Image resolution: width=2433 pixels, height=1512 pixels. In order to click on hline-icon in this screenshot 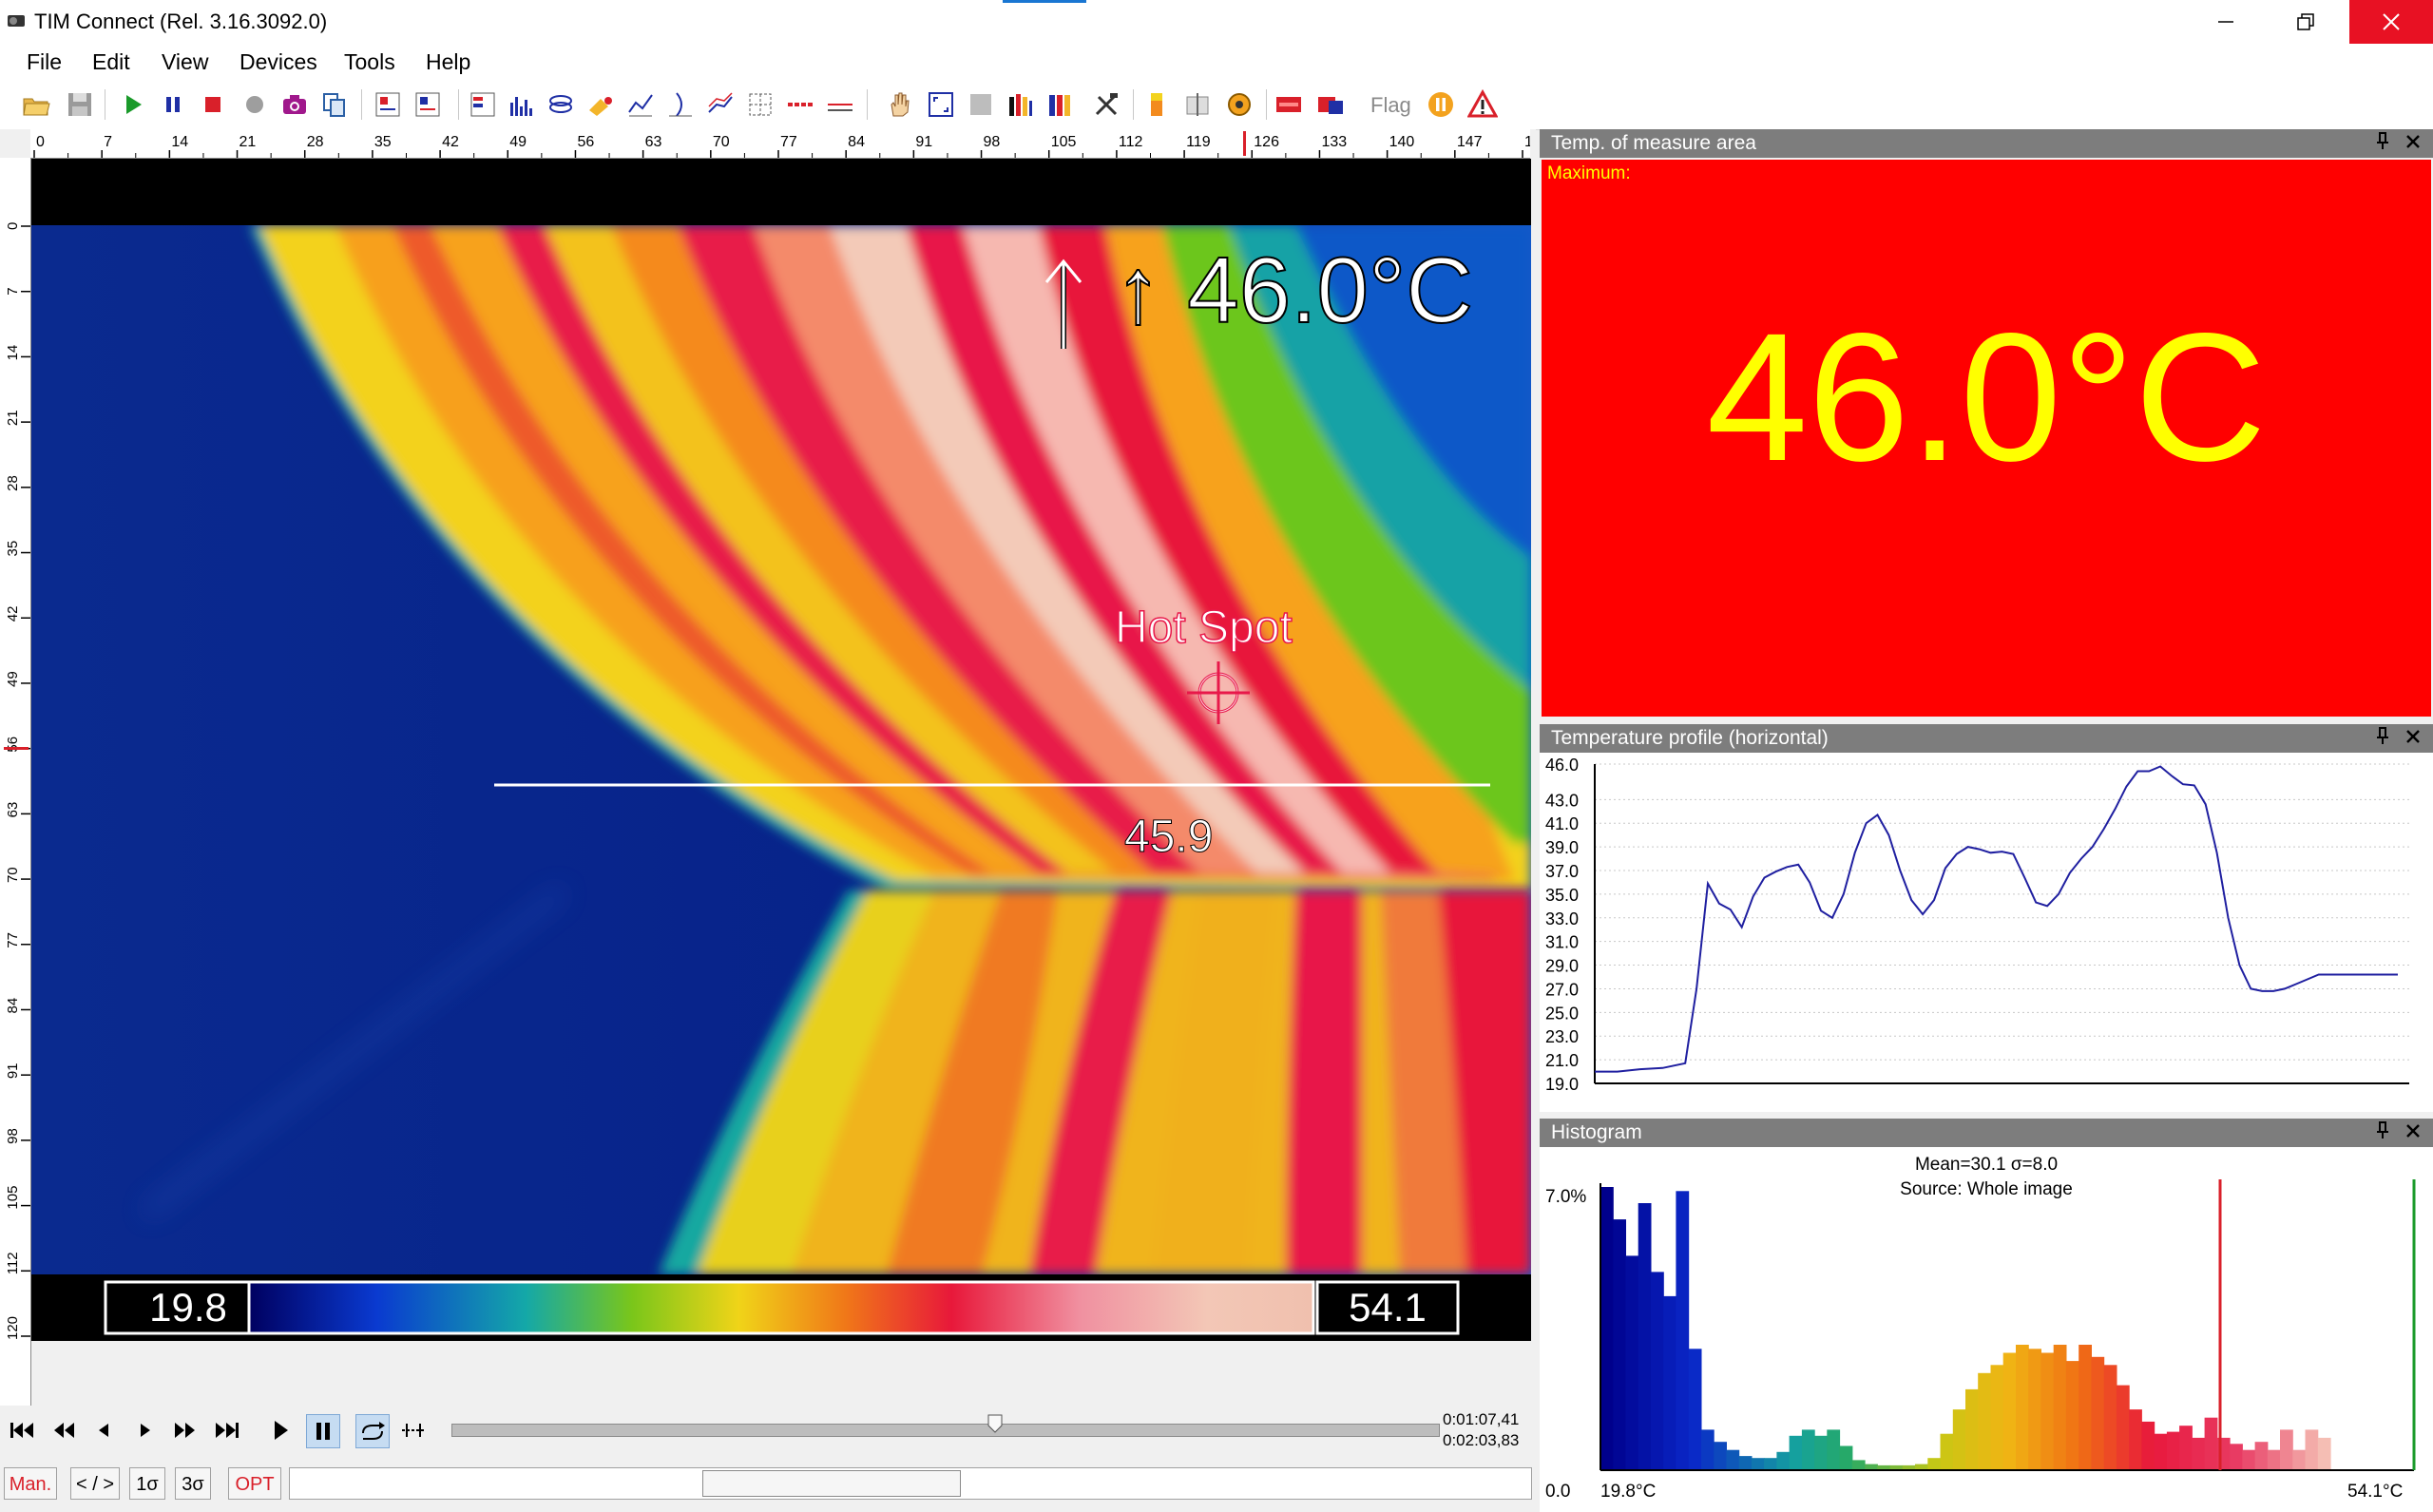, I will do `click(800, 104)`.